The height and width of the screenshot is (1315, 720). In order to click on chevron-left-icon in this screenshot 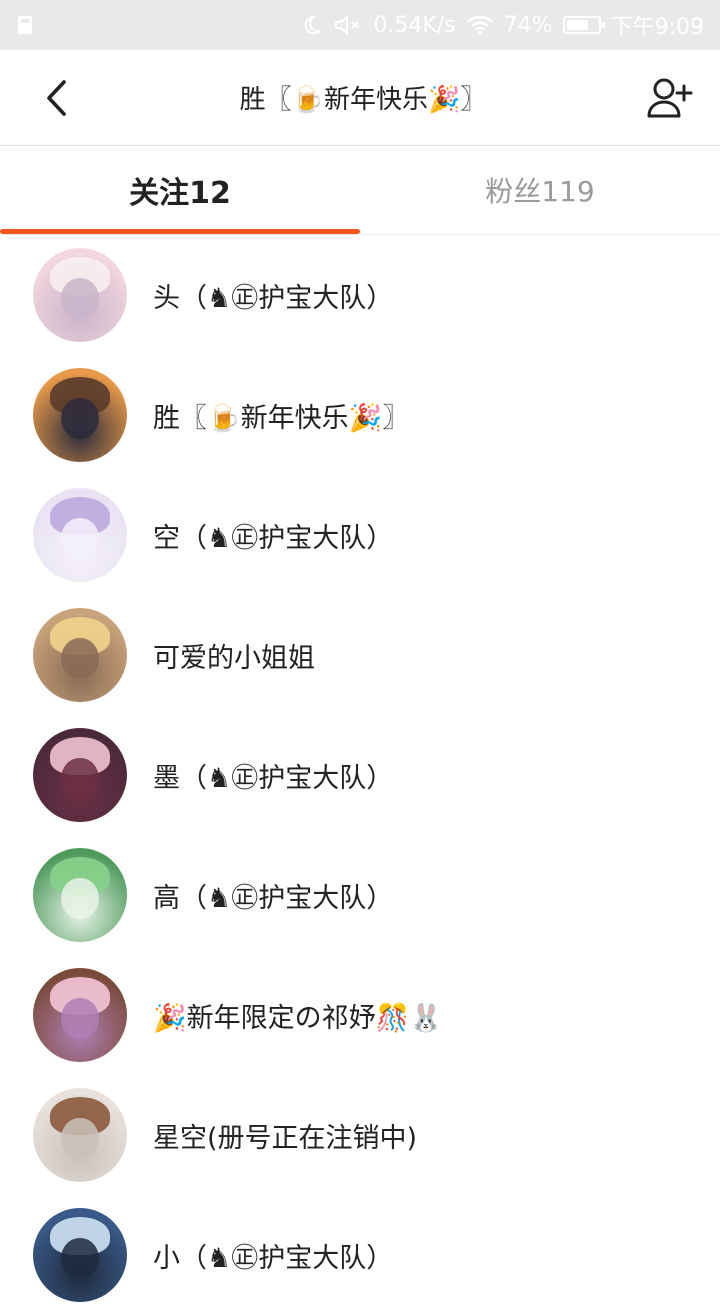, I will do `click(56, 97)`.